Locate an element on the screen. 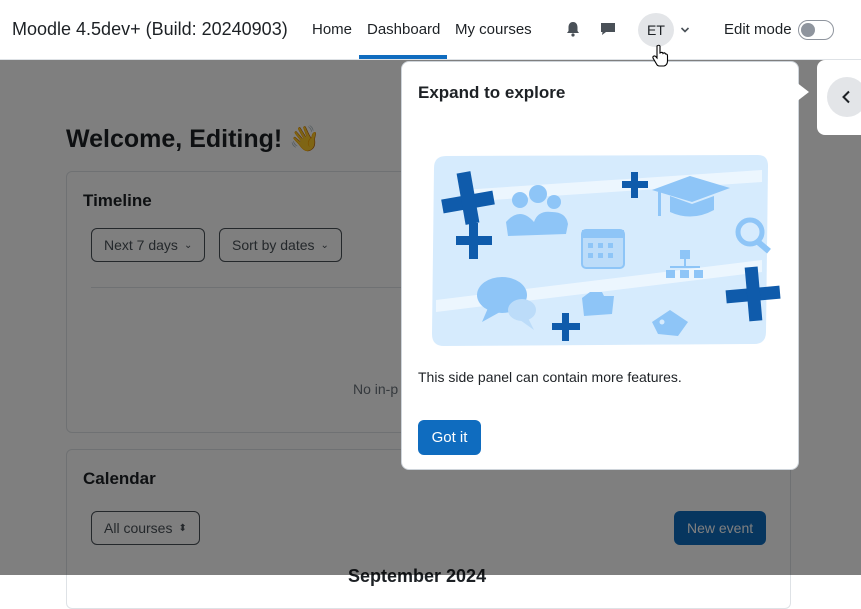 The width and height of the screenshot is (861, 609). bell-icon is located at coordinates (573, 29).